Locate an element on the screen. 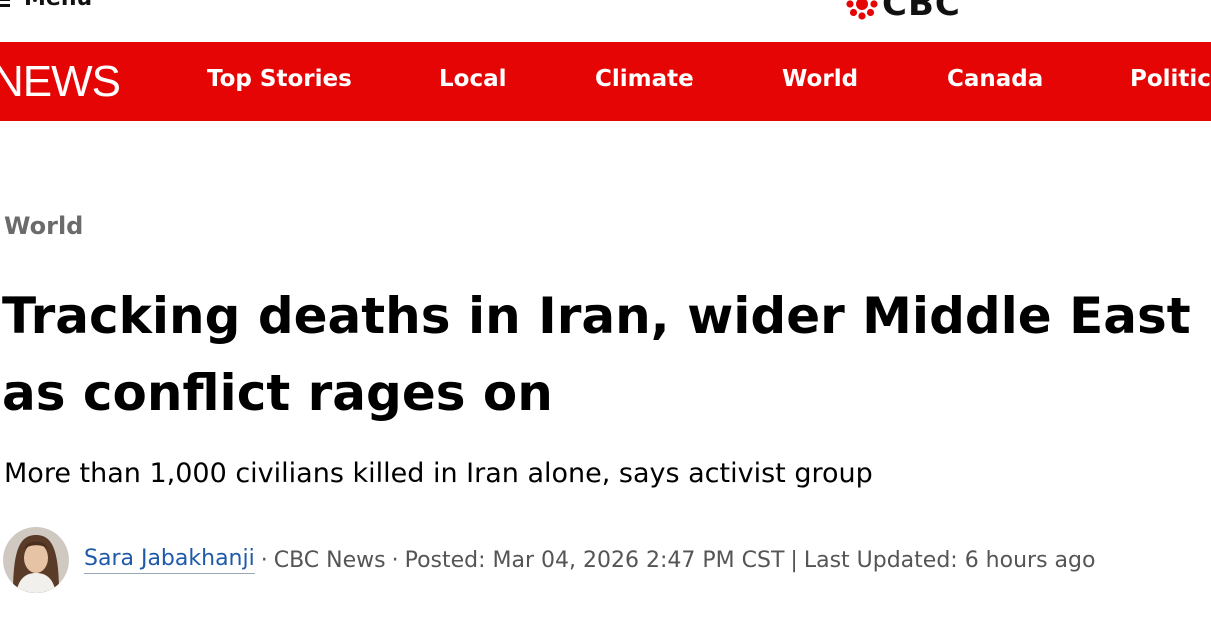 The image size is (1211, 620). hamburger-icon is located at coordinates (5, 3).